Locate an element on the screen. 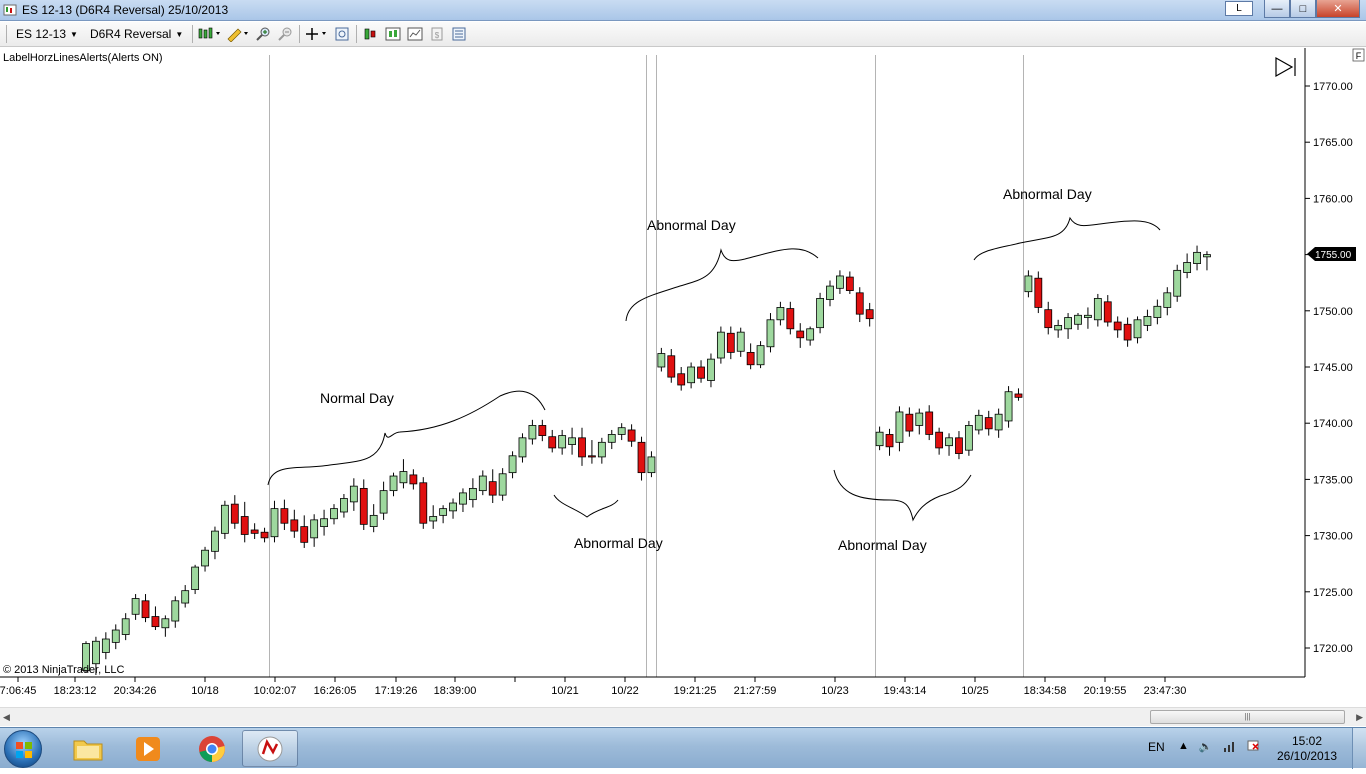 The image size is (1366, 774). taskbar-media-player-button is located at coordinates (148, 748).